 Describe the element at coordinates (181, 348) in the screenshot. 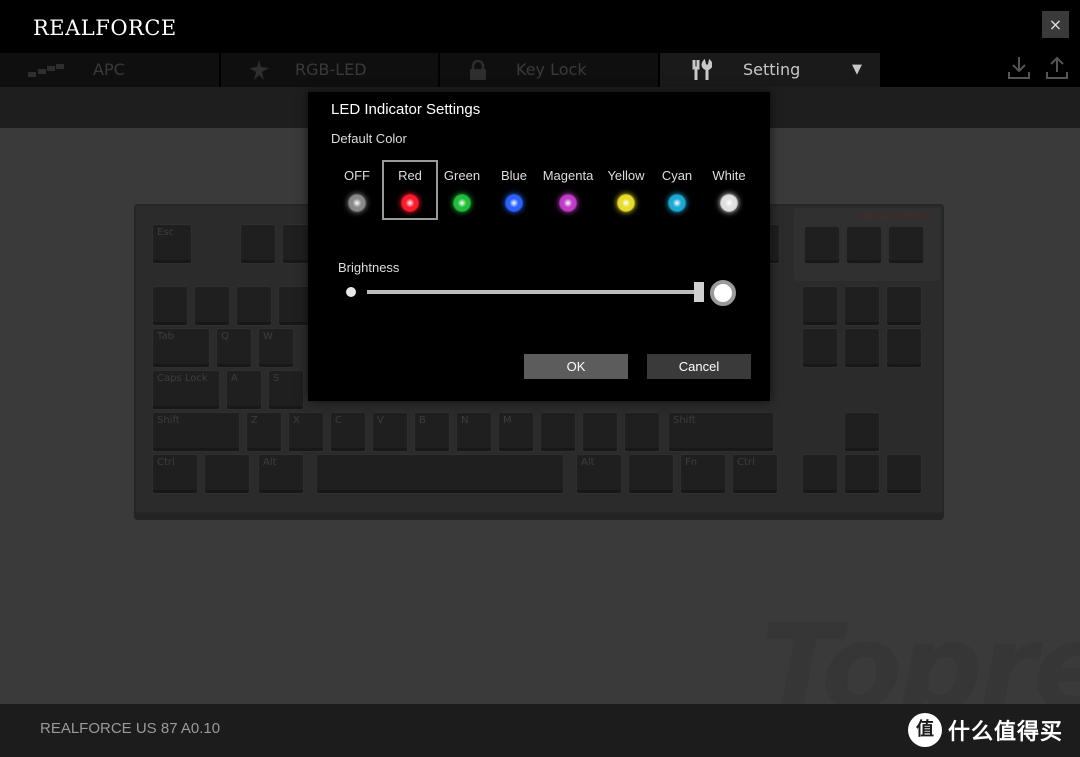

I see `key-tab: Tab` at that location.